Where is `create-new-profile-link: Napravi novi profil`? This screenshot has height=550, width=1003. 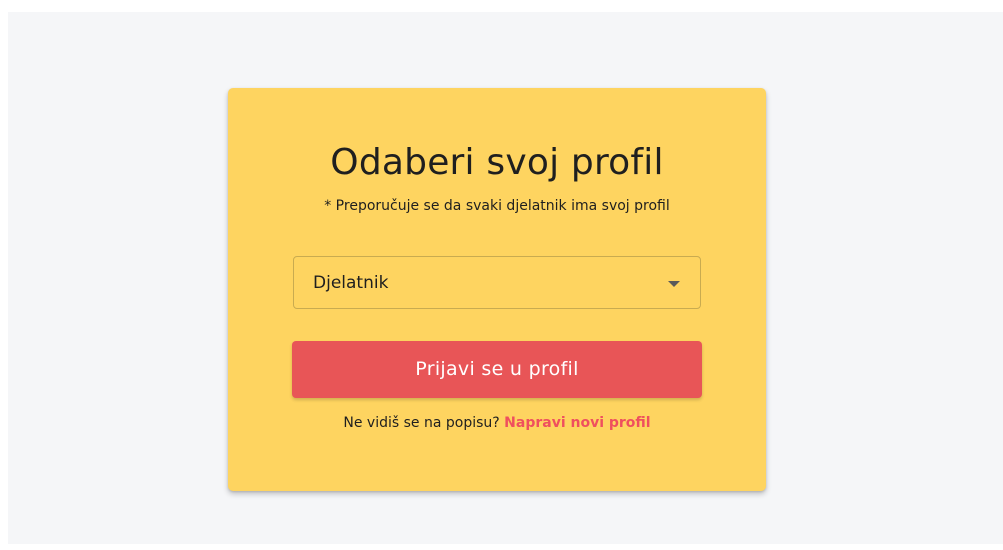
create-new-profile-link: Napravi novi profil is located at coordinates (577, 423).